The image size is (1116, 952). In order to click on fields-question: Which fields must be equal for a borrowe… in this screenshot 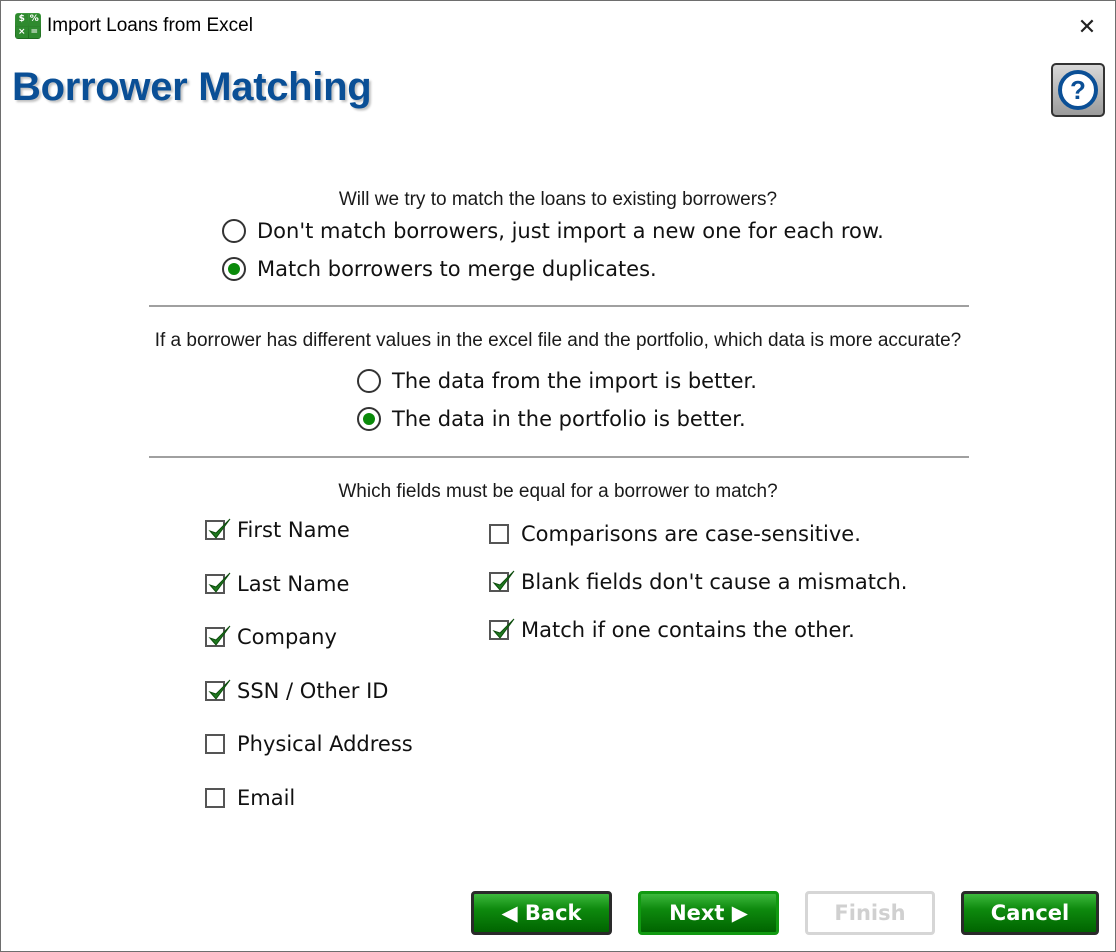, I will do `click(558, 491)`.